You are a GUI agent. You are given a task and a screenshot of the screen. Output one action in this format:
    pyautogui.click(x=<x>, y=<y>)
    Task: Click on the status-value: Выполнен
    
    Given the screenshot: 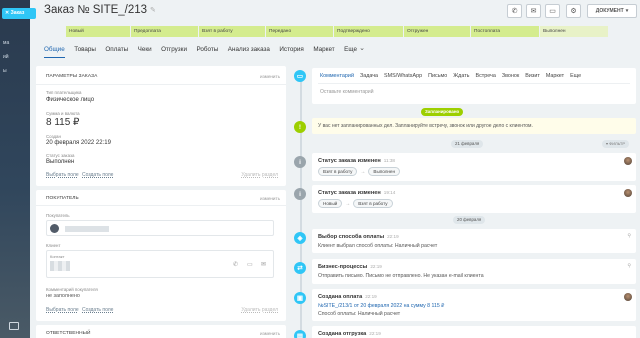 What is the action you would take?
    pyautogui.click(x=60, y=162)
    